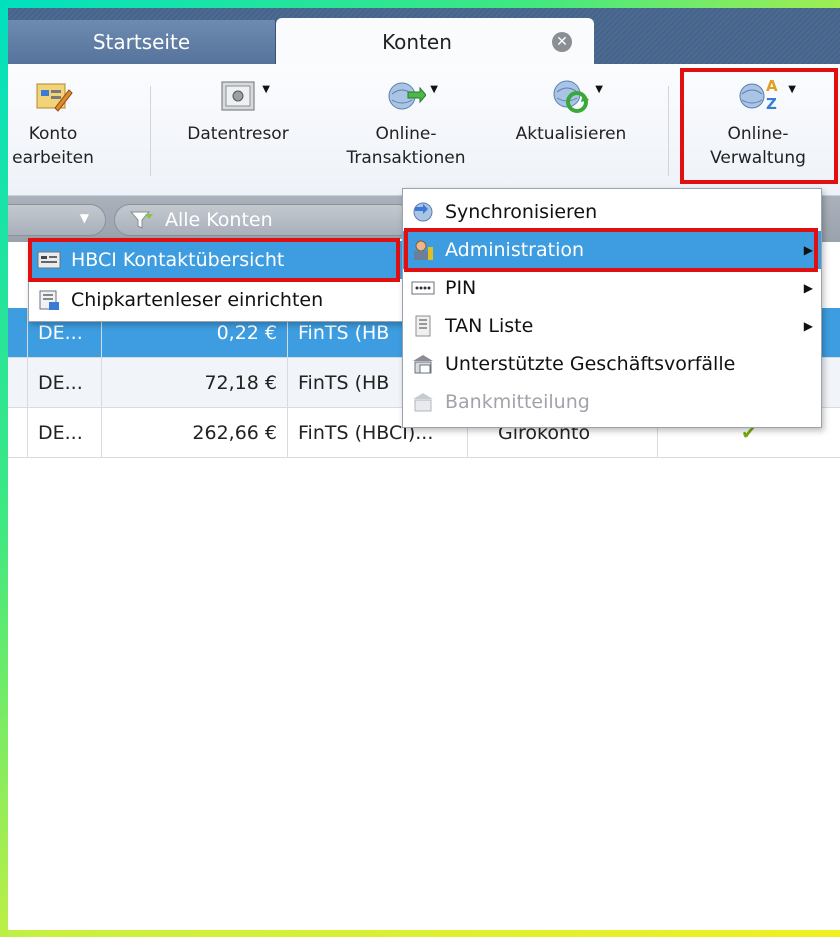 Image resolution: width=840 pixels, height=937 pixels. I want to click on az-letter-z: Z, so click(771, 104).